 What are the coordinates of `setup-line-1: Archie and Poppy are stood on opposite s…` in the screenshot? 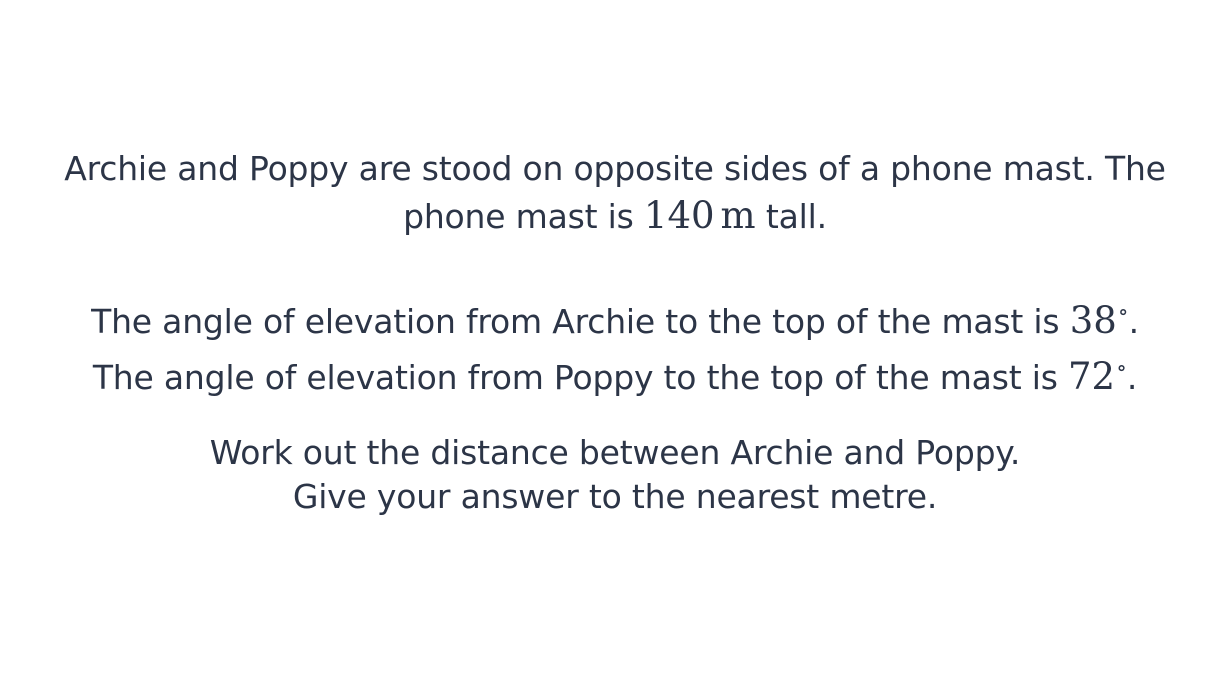 It's located at (615, 168).